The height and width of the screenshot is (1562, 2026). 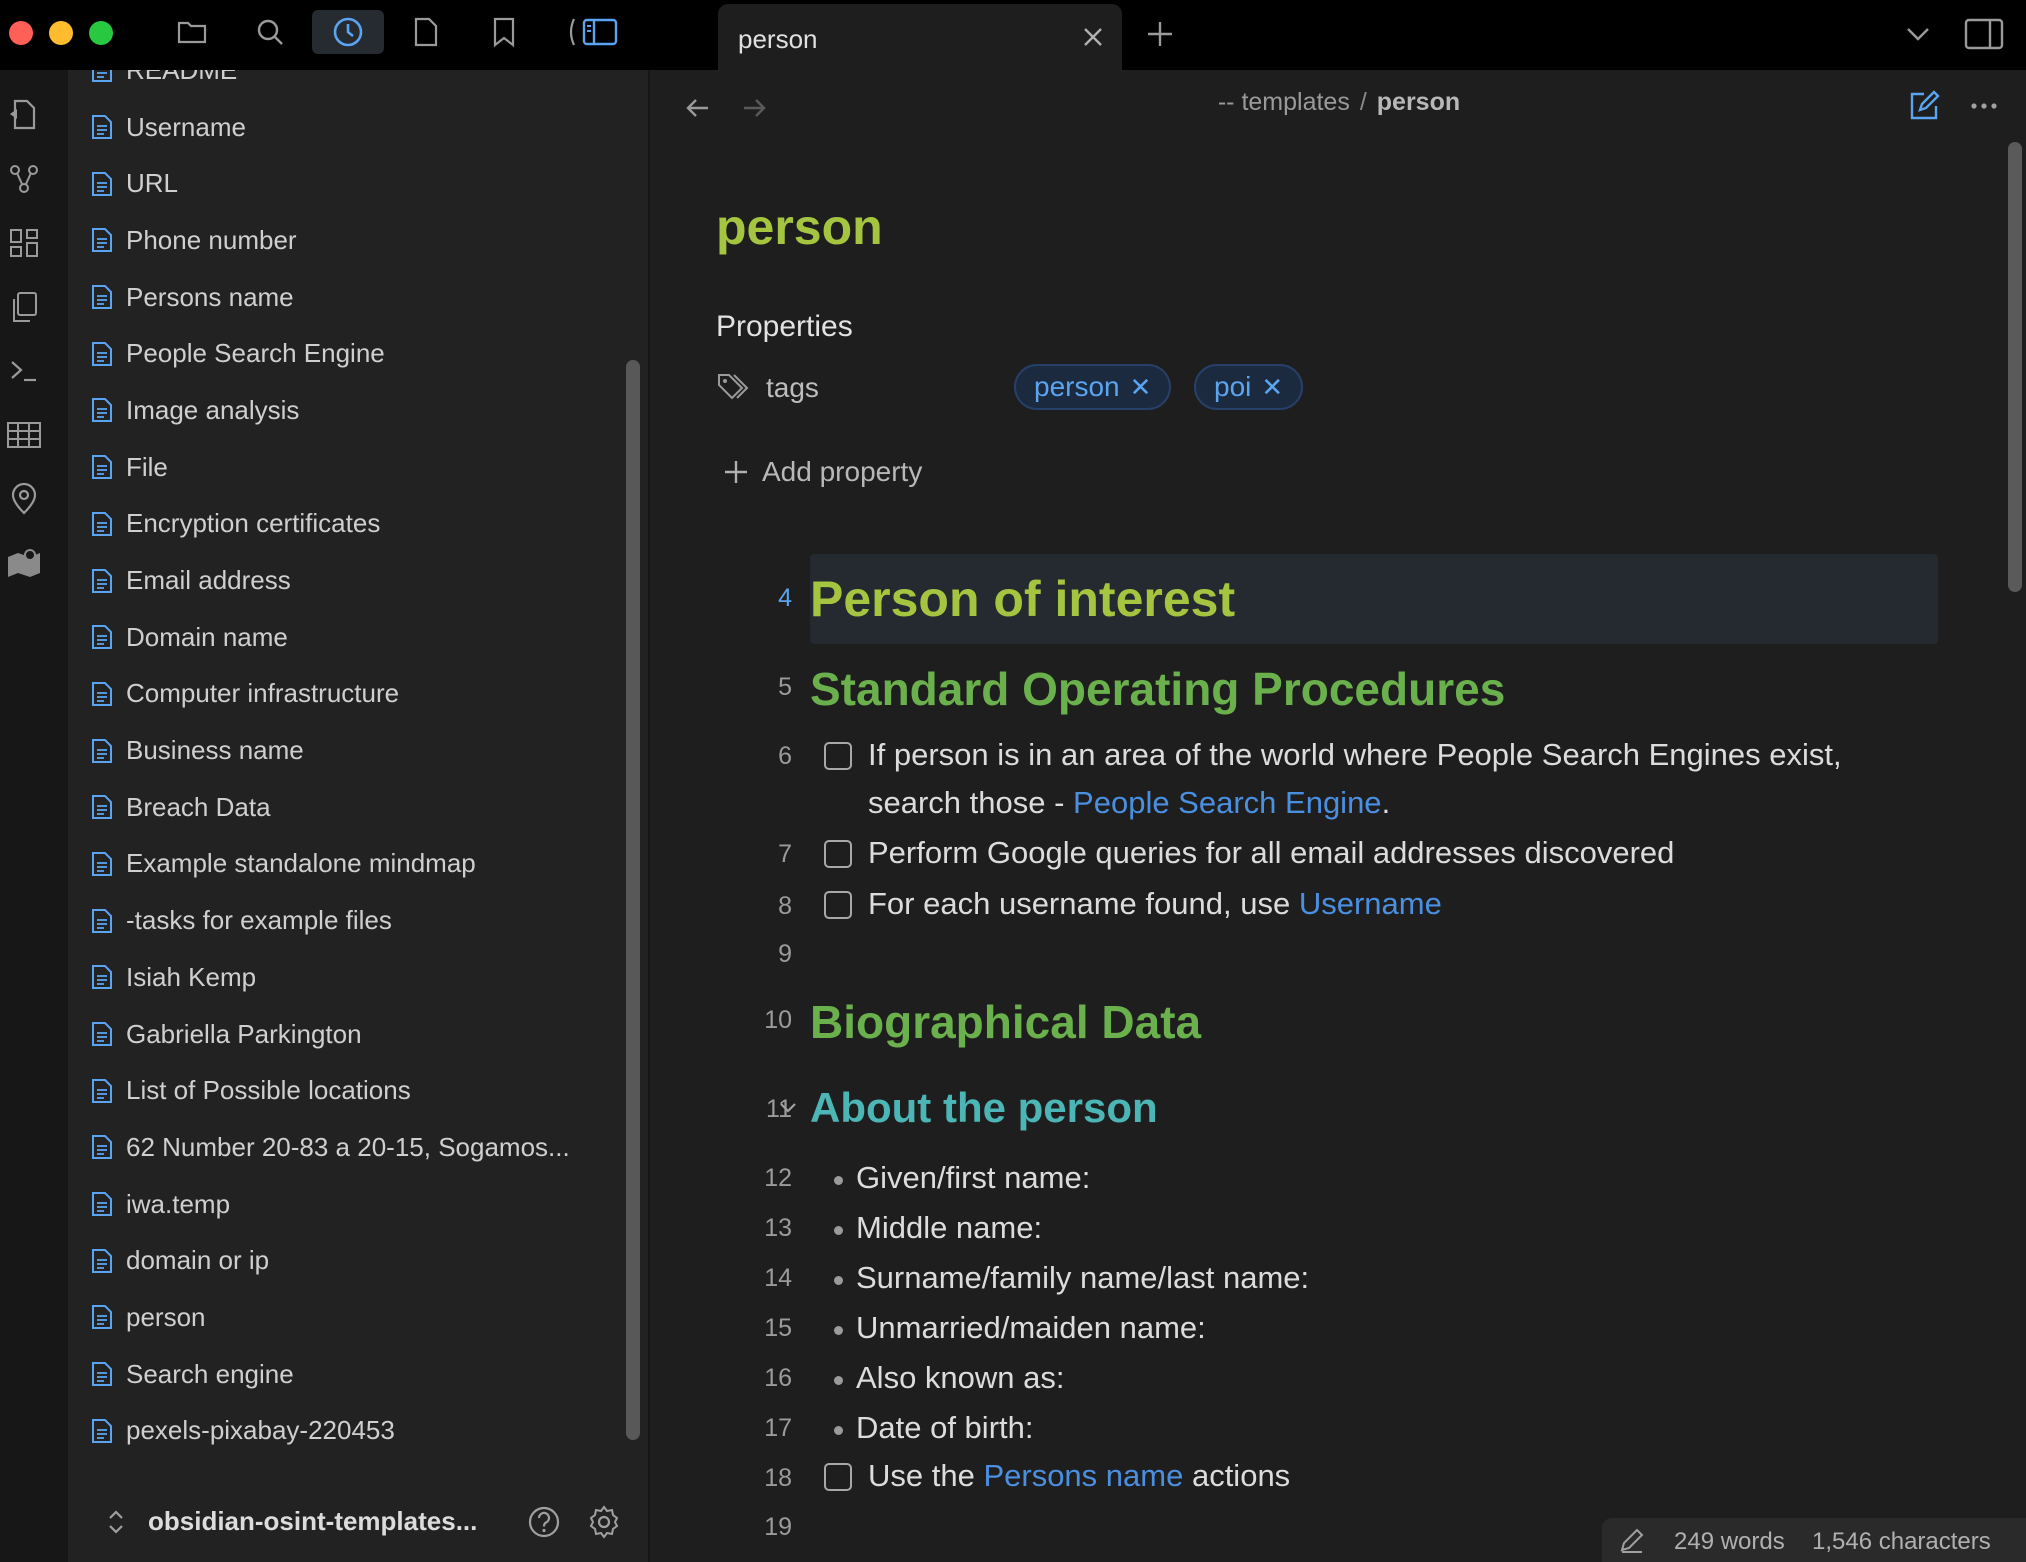 I want to click on terminal-icon, so click(x=24, y=371).